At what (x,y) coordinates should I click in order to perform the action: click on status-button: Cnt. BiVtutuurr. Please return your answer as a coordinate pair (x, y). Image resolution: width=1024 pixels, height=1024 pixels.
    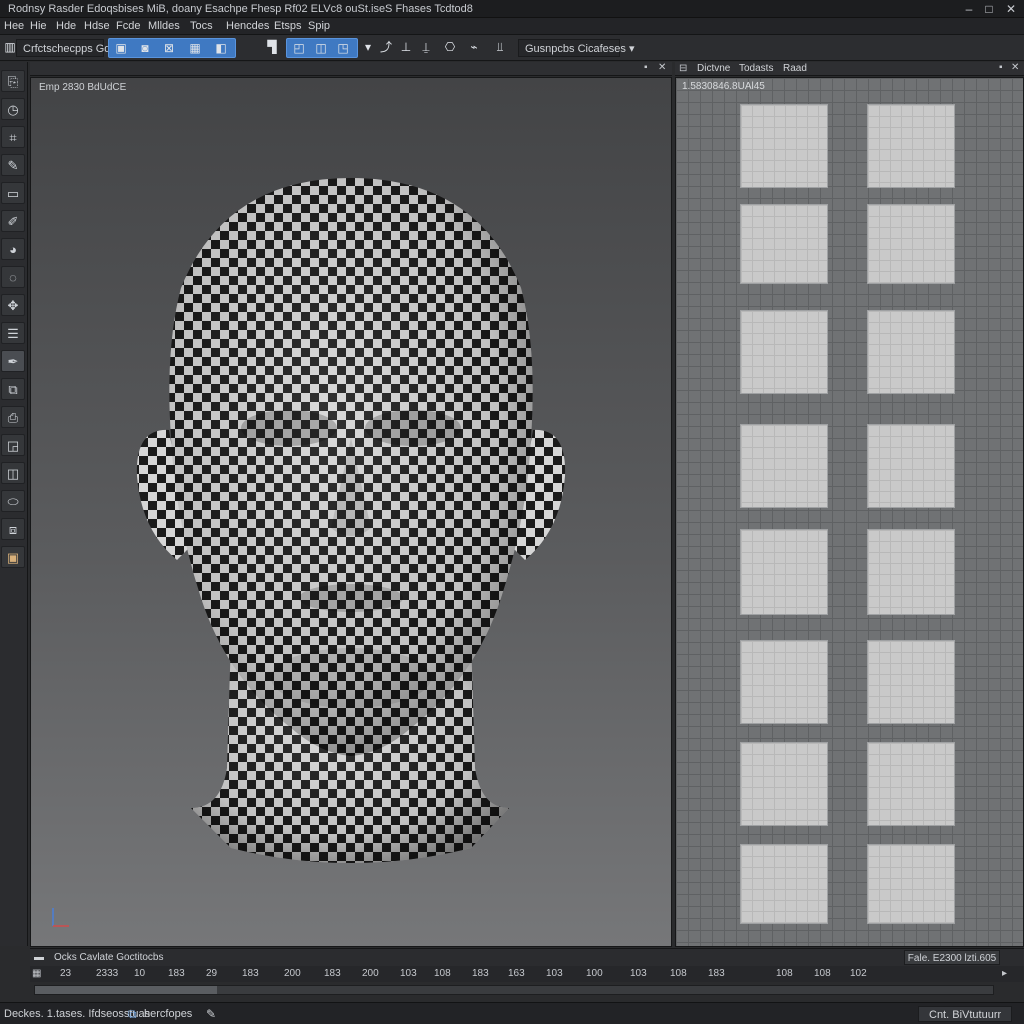
    Looking at the image, I should click on (965, 1014).